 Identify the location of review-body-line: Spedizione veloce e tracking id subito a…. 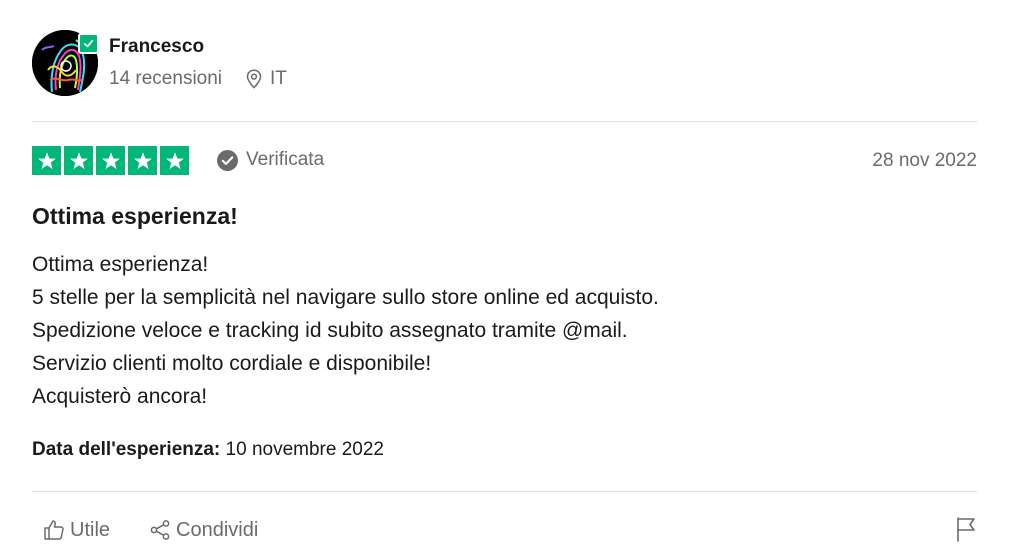
(330, 330).